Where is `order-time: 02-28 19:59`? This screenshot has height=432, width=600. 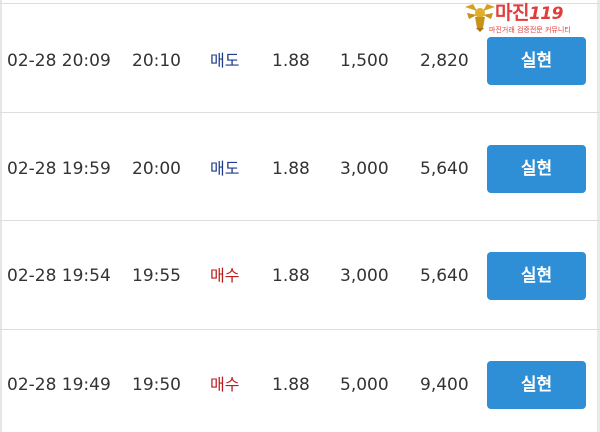
order-time: 02-28 19:59 is located at coordinates (59, 169).